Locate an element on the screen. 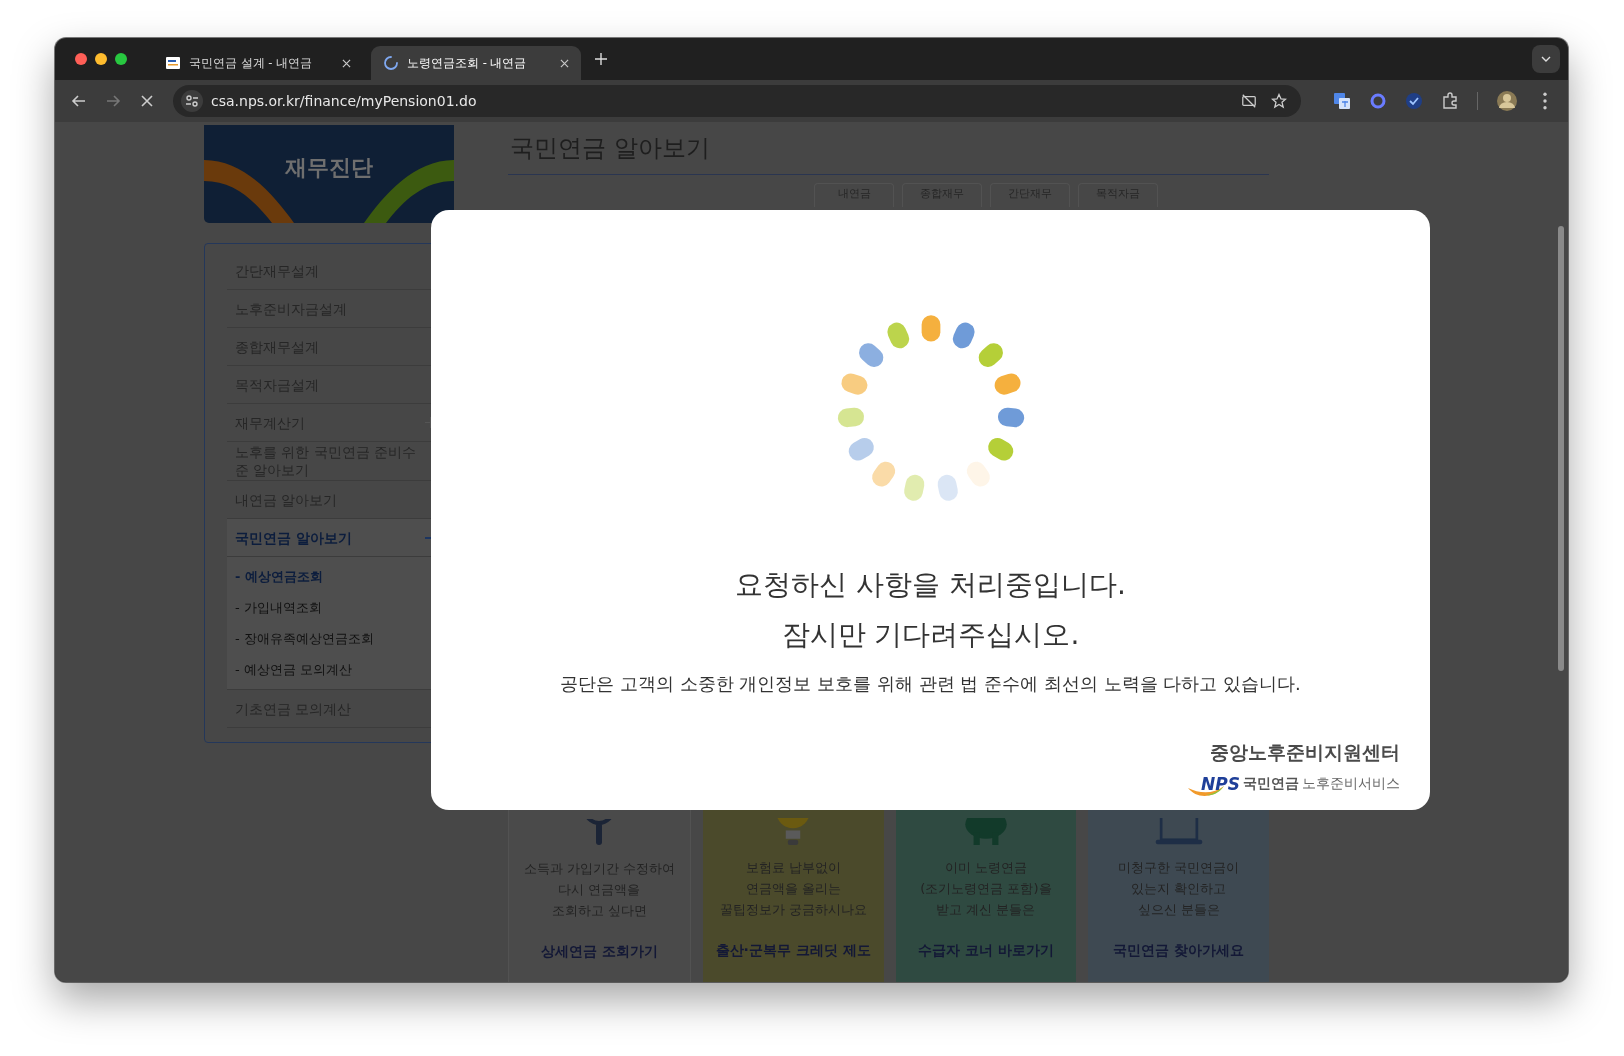 The height and width of the screenshot is (1056, 1624). status-message: 요청하신 사항을 처리중입니다. is located at coordinates (930, 585).